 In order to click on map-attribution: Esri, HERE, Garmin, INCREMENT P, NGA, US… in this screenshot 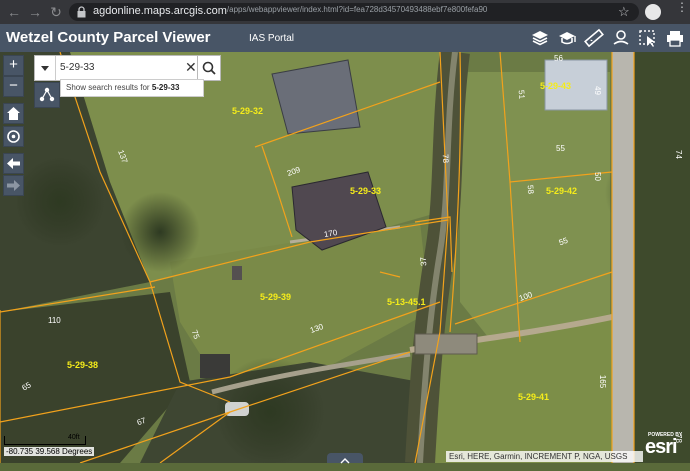, I will do `click(544, 456)`.